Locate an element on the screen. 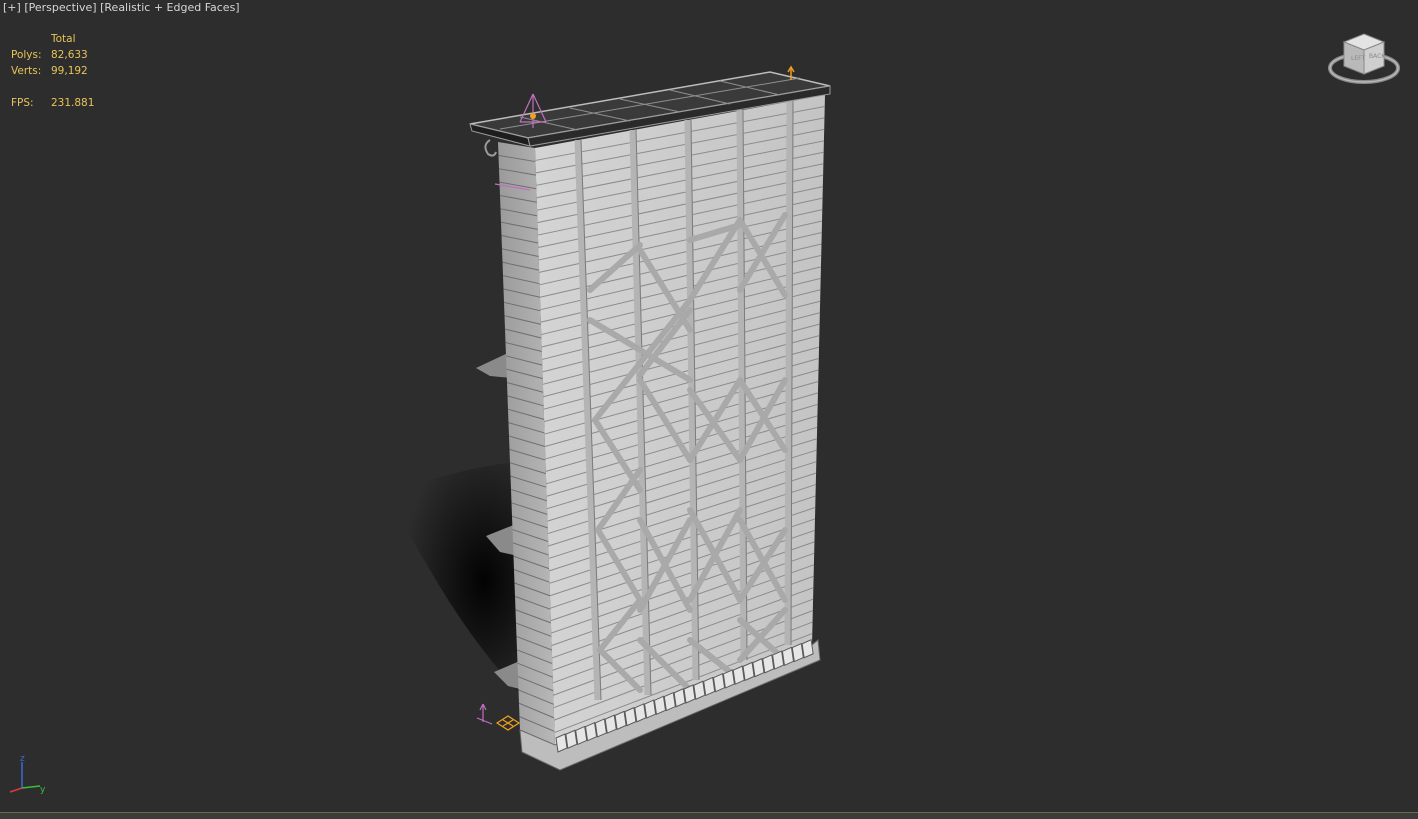  axis-y-label: y is located at coordinates (43, 790).